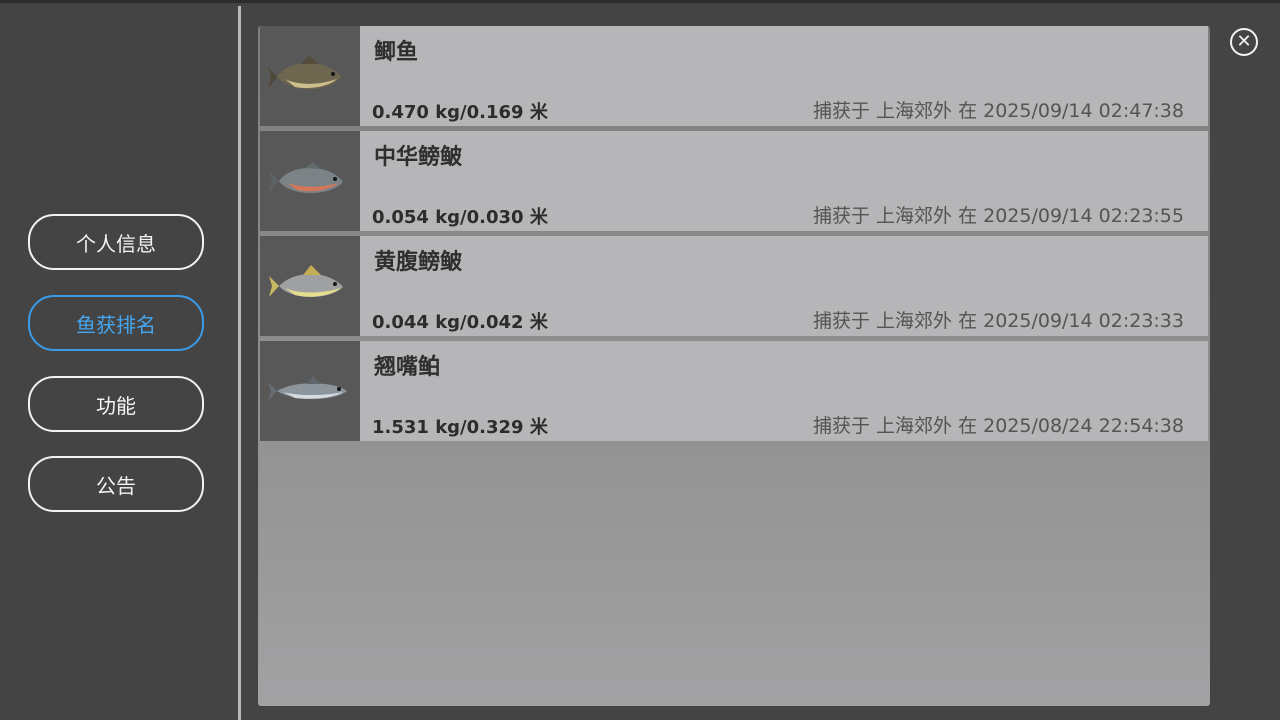  I want to click on menu-button-profile: 个人信息, so click(116, 242).